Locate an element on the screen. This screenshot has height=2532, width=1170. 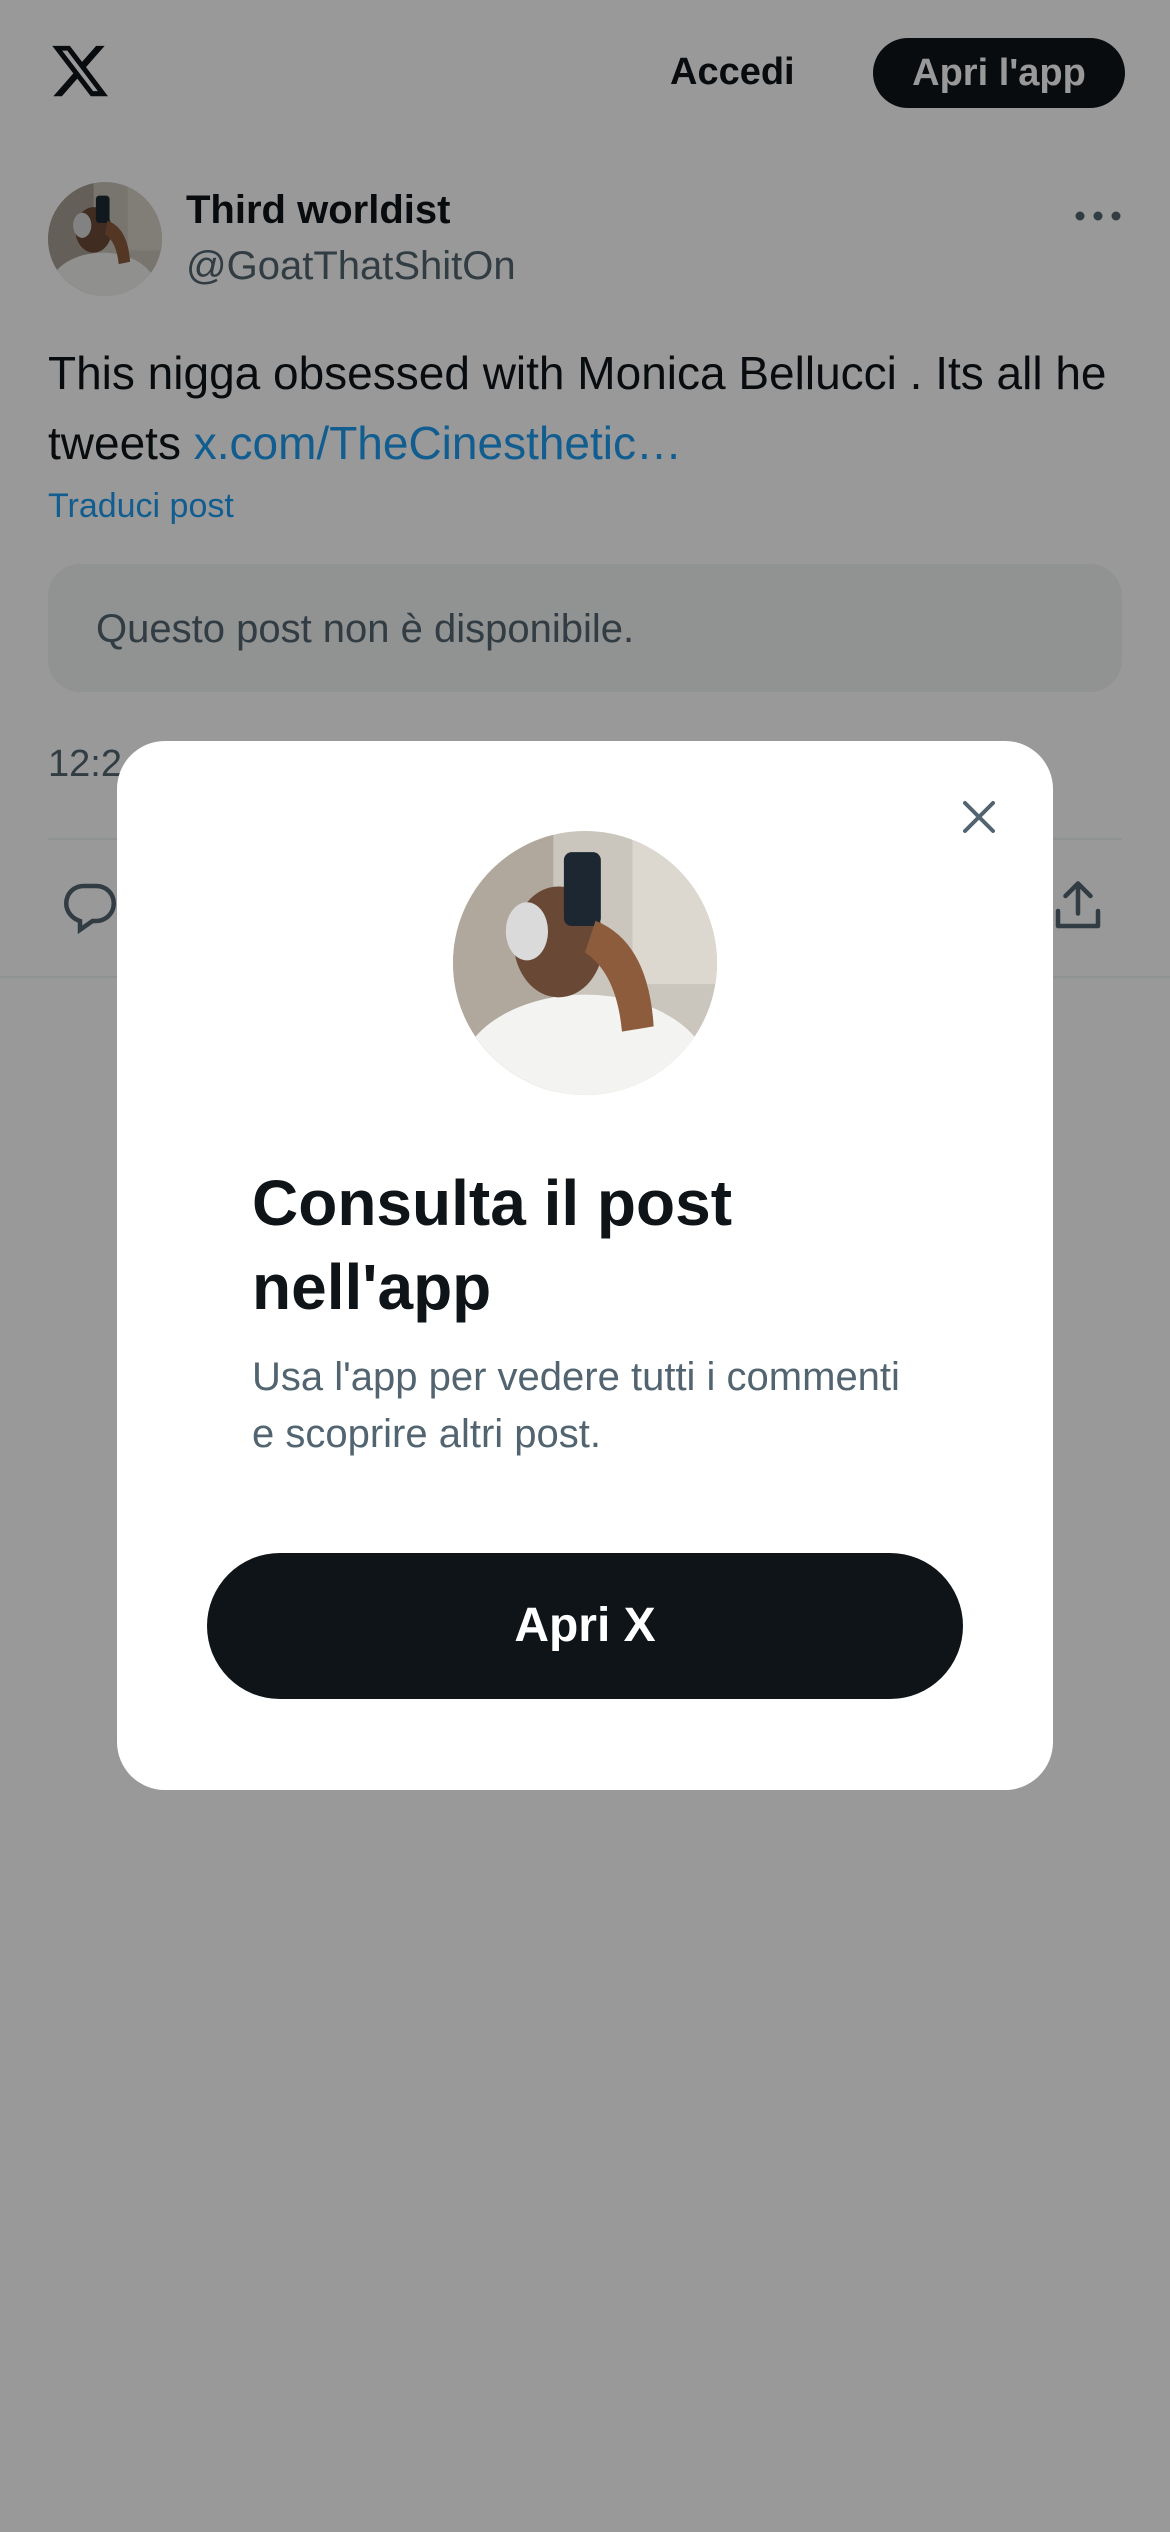
modal-title: Consulta il post nell'app is located at coordinates (492, 1245).